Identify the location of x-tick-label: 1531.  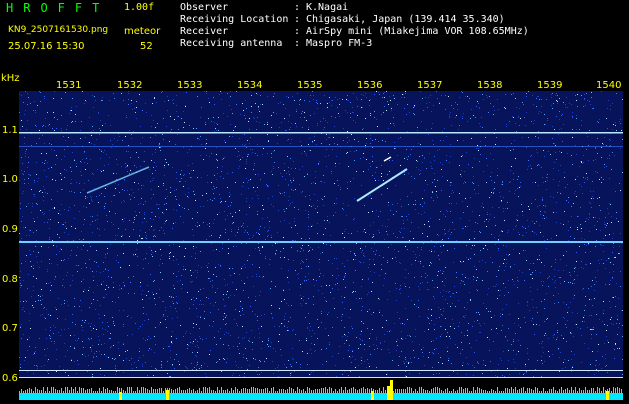
(69, 85).